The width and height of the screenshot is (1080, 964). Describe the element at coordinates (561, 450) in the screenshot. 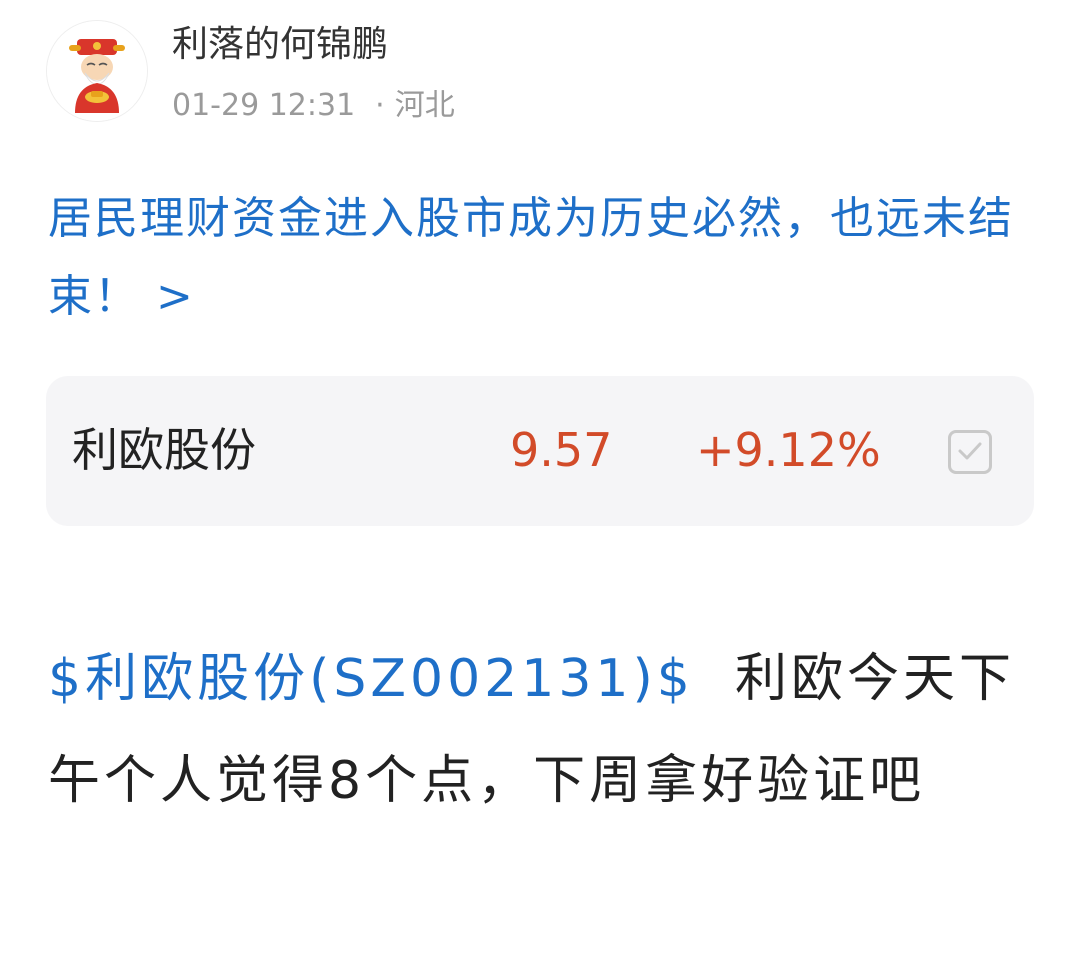

I see `stock-price: 9.57` at that location.